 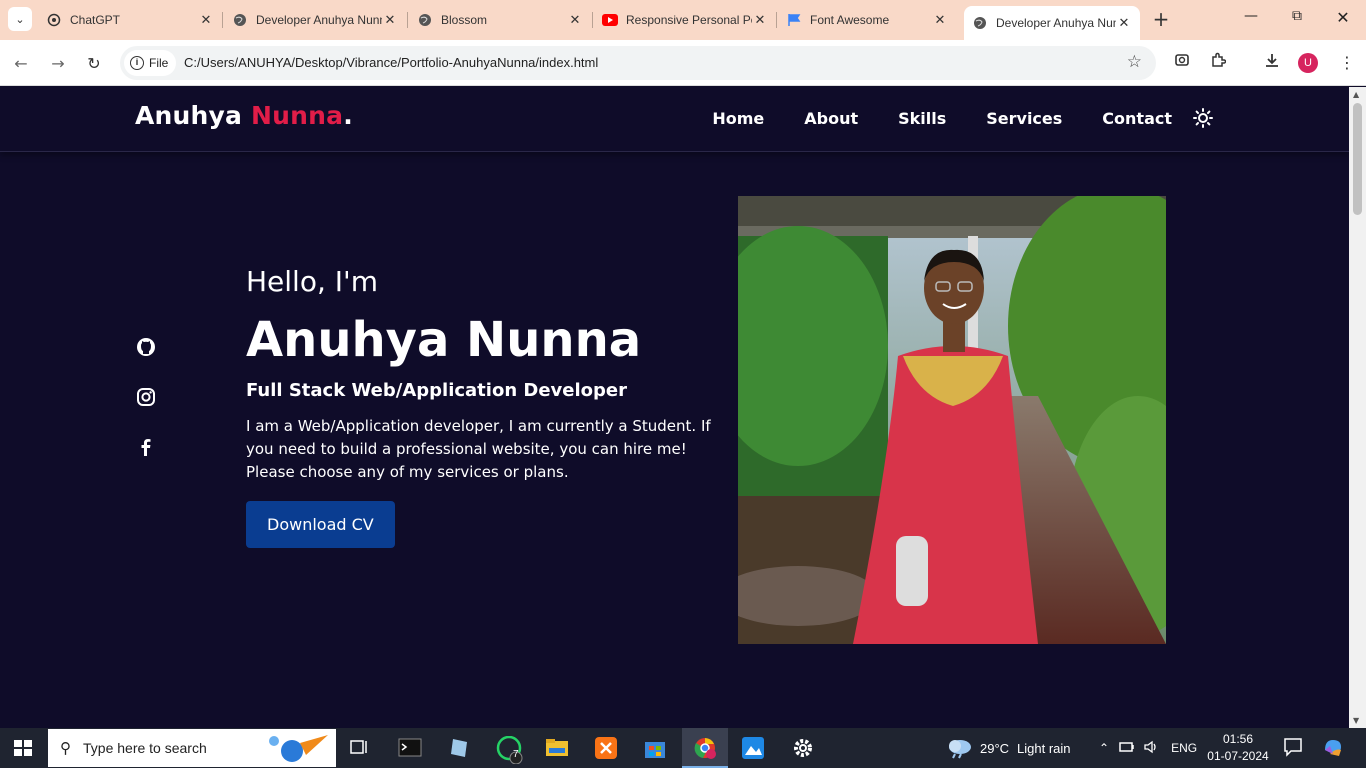 I want to click on nav-home: Home, so click(x=738, y=118).